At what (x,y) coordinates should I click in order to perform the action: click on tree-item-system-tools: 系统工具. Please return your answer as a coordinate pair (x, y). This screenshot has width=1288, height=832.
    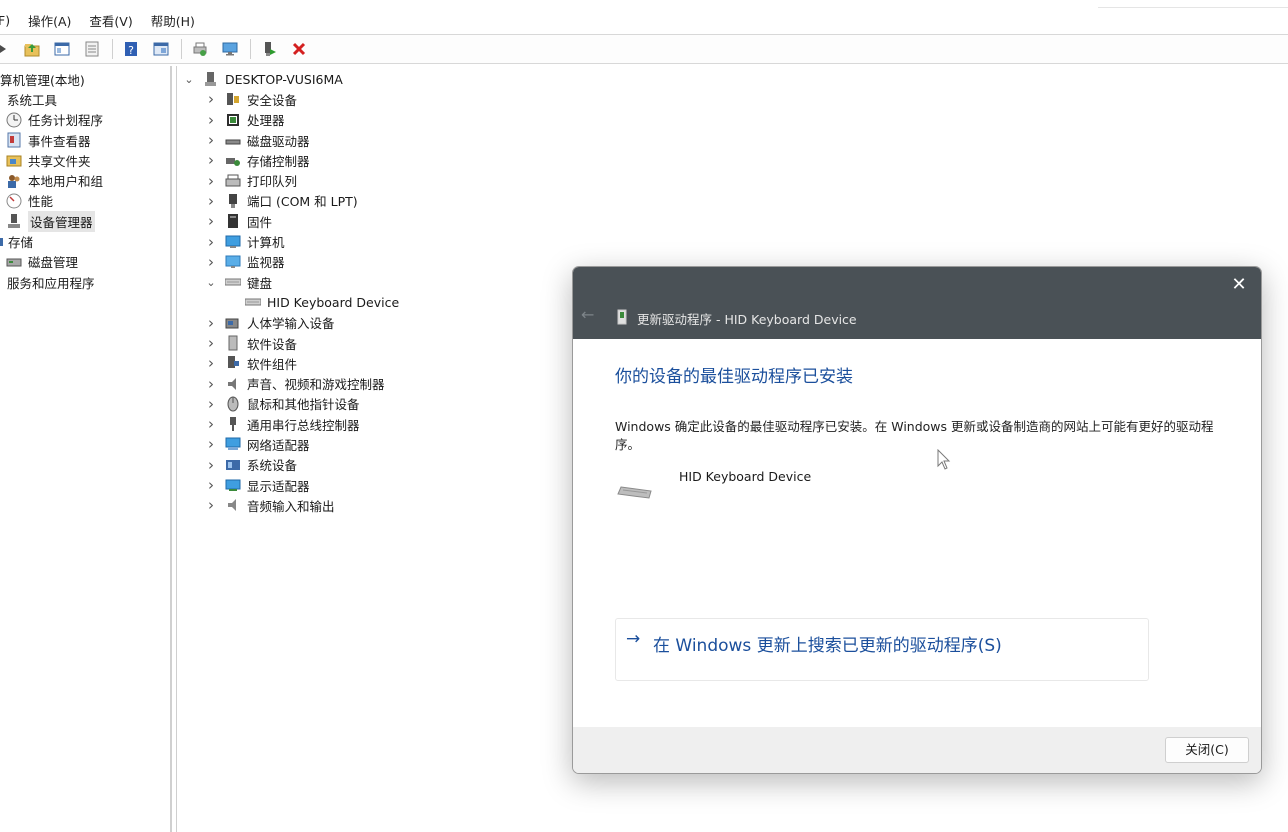
    Looking at the image, I should click on (85, 99).